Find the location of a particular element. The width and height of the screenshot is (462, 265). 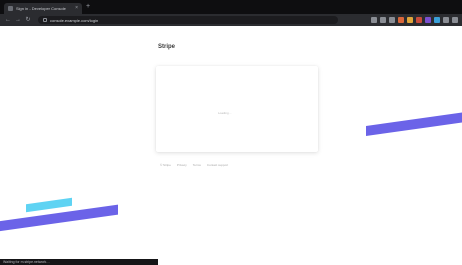

back-button: ← is located at coordinates (8, 20).